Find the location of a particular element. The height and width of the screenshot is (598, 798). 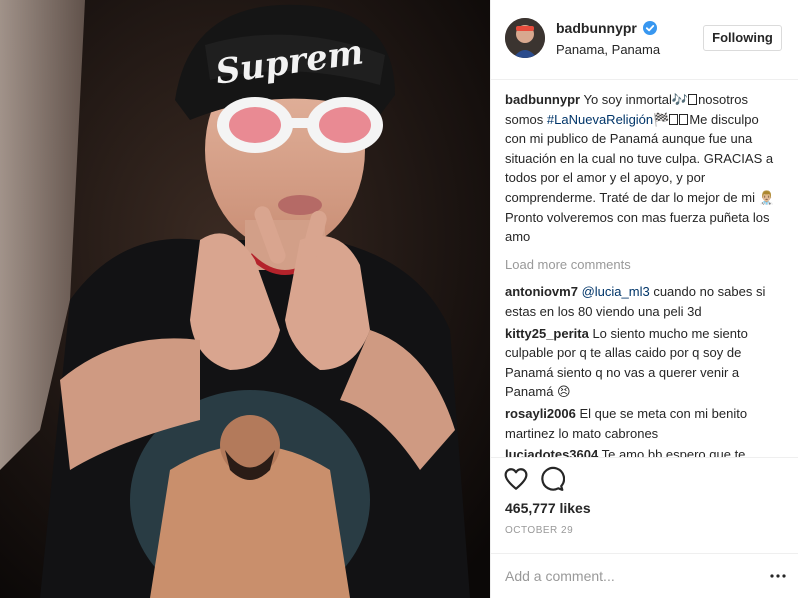

checkered-flag-icon: 🏁 is located at coordinates (661, 119).